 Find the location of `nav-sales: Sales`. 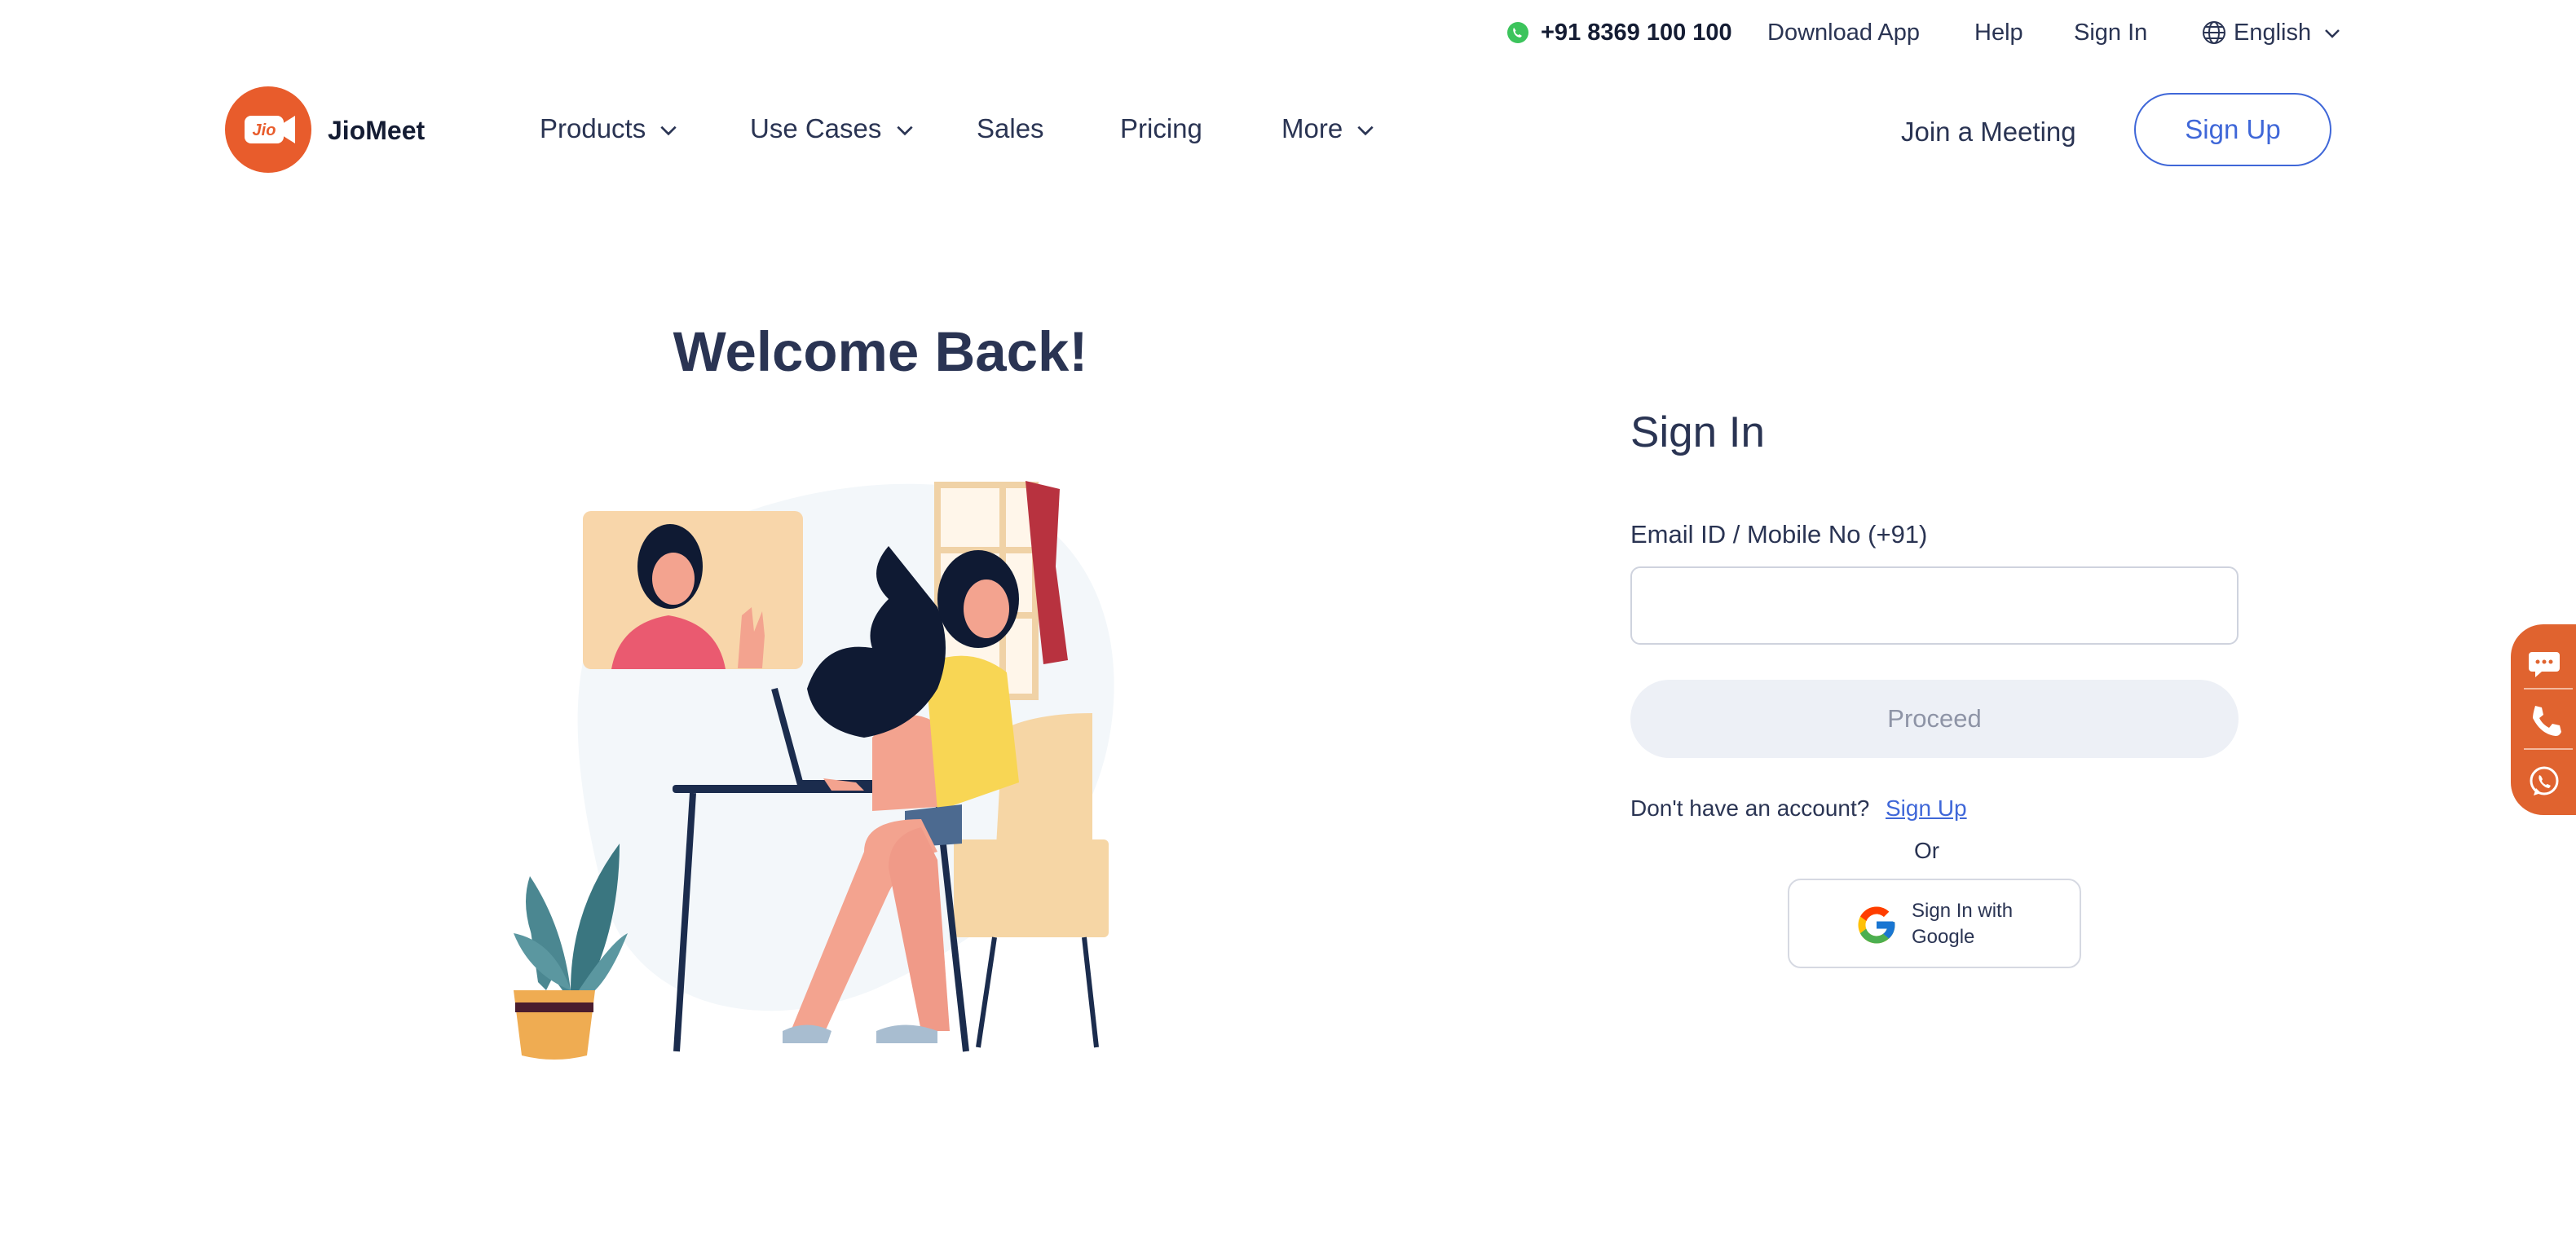

nav-sales: Sales is located at coordinates (1010, 128).